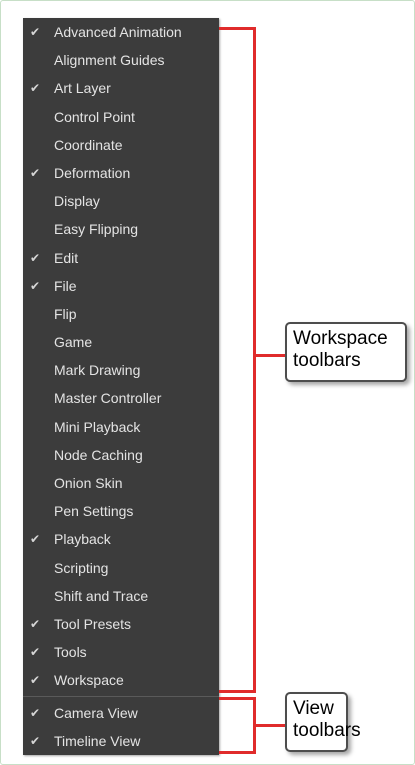 The height and width of the screenshot is (765, 415). Describe the element at coordinates (109, 60) in the screenshot. I see `menu-item-label: Alignment Guides` at that location.